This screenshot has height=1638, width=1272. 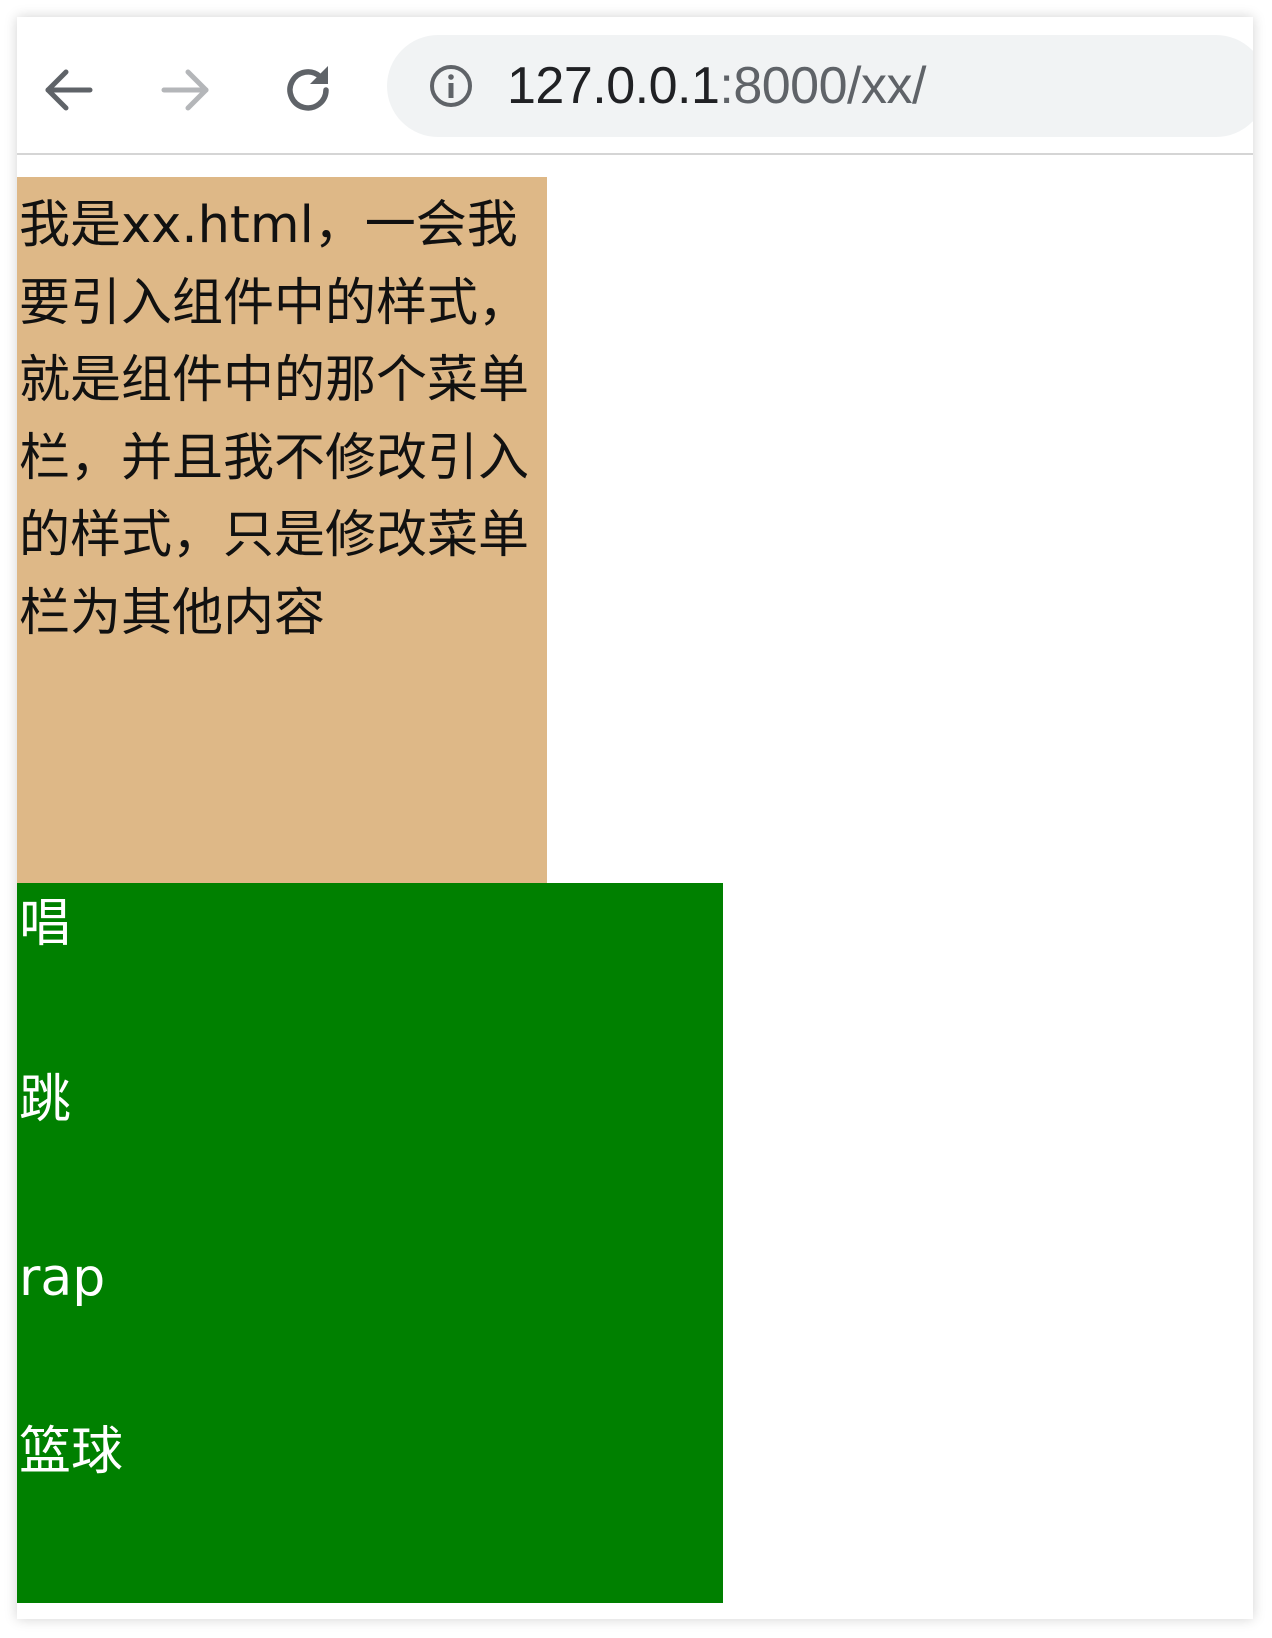 What do you see at coordinates (451, 86) in the screenshot?
I see `info-icon` at bounding box center [451, 86].